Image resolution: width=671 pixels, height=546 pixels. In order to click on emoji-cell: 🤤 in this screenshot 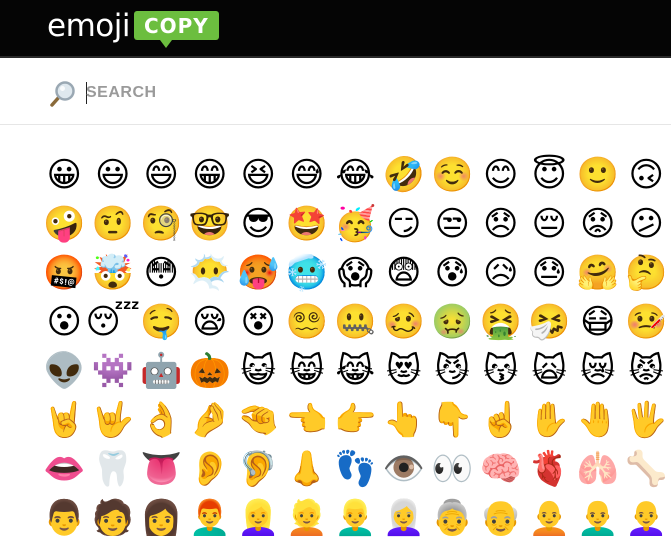, I will do `click(161, 321)`.